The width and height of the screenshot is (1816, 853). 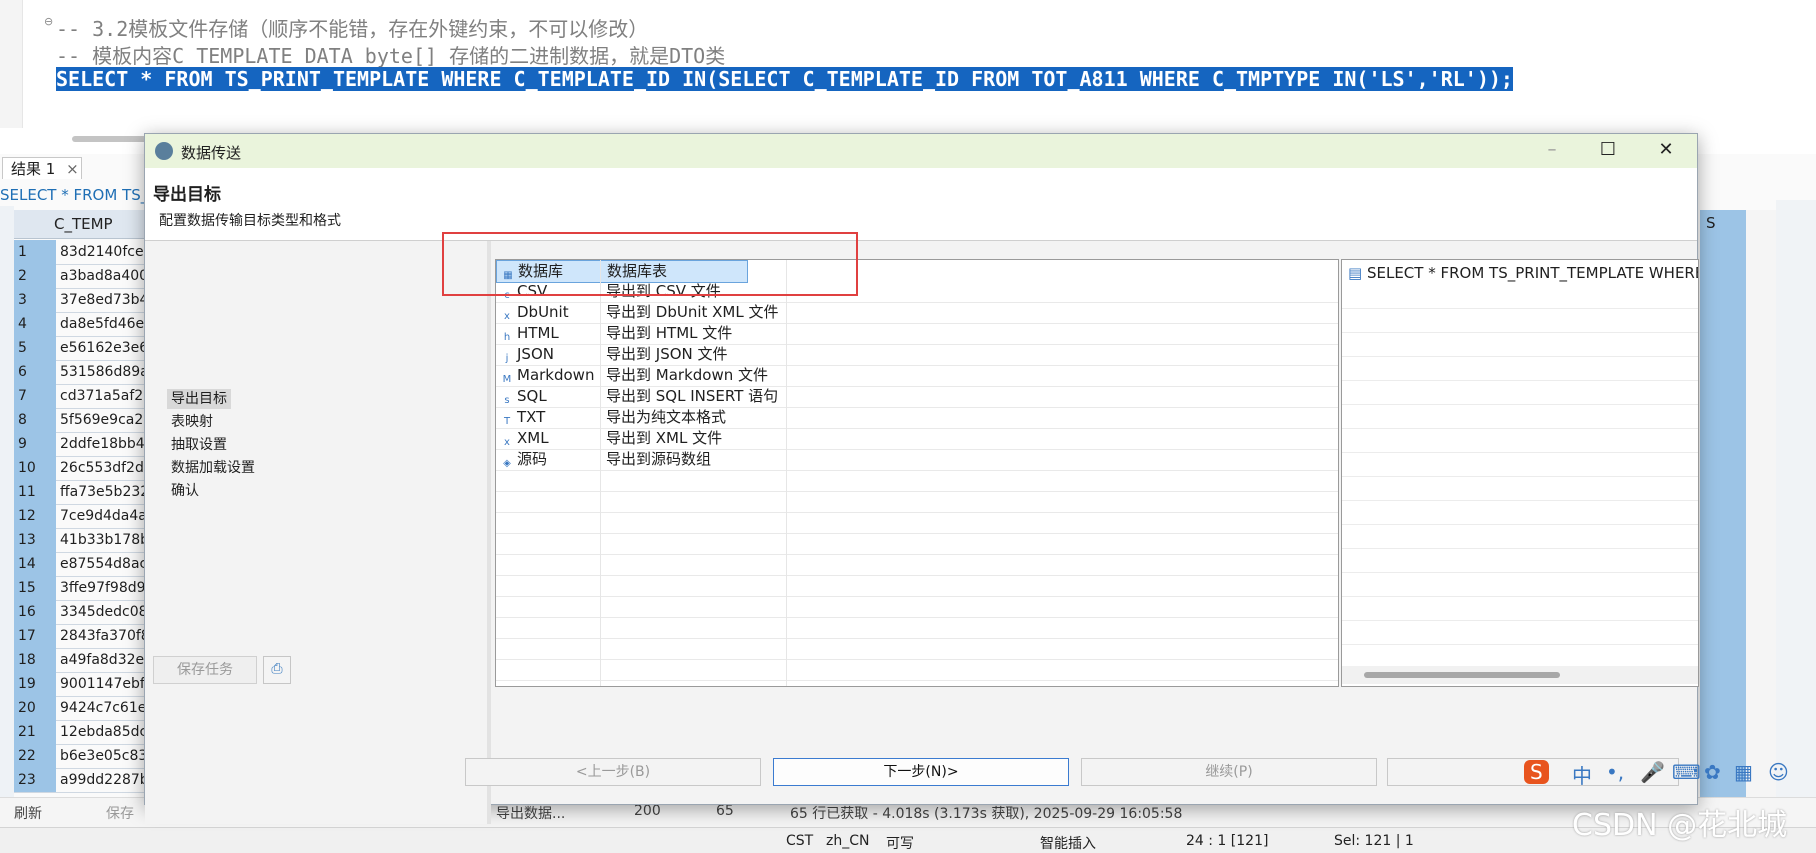 What do you see at coordinates (107, 252) in the screenshot?
I see `cell-value: 83d2140fcee` at bounding box center [107, 252].